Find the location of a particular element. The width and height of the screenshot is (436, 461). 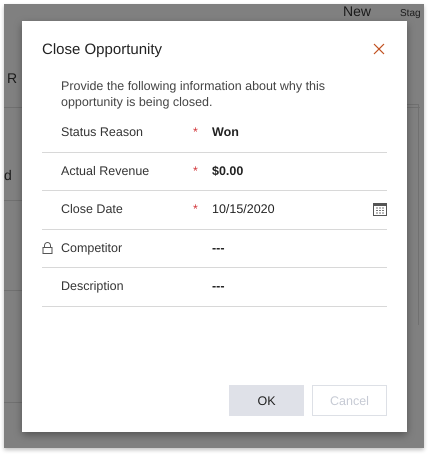

field-label: Close Date is located at coordinates (92, 209).